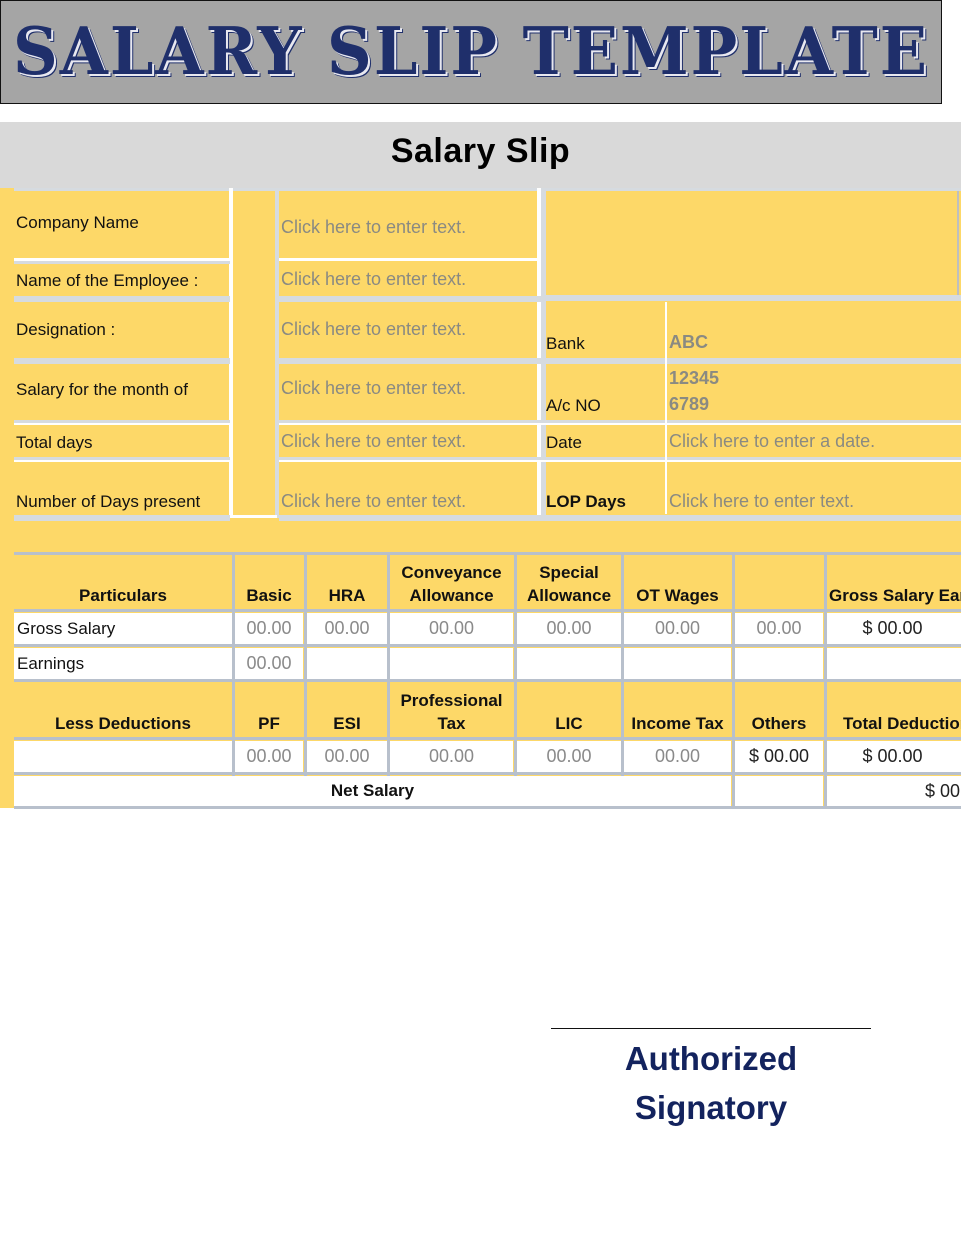 The width and height of the screenshot is (961, 1260). Describe the element at coordinates (269, 756) in the screenshot. I see `pf-value: 00.00` at that location.